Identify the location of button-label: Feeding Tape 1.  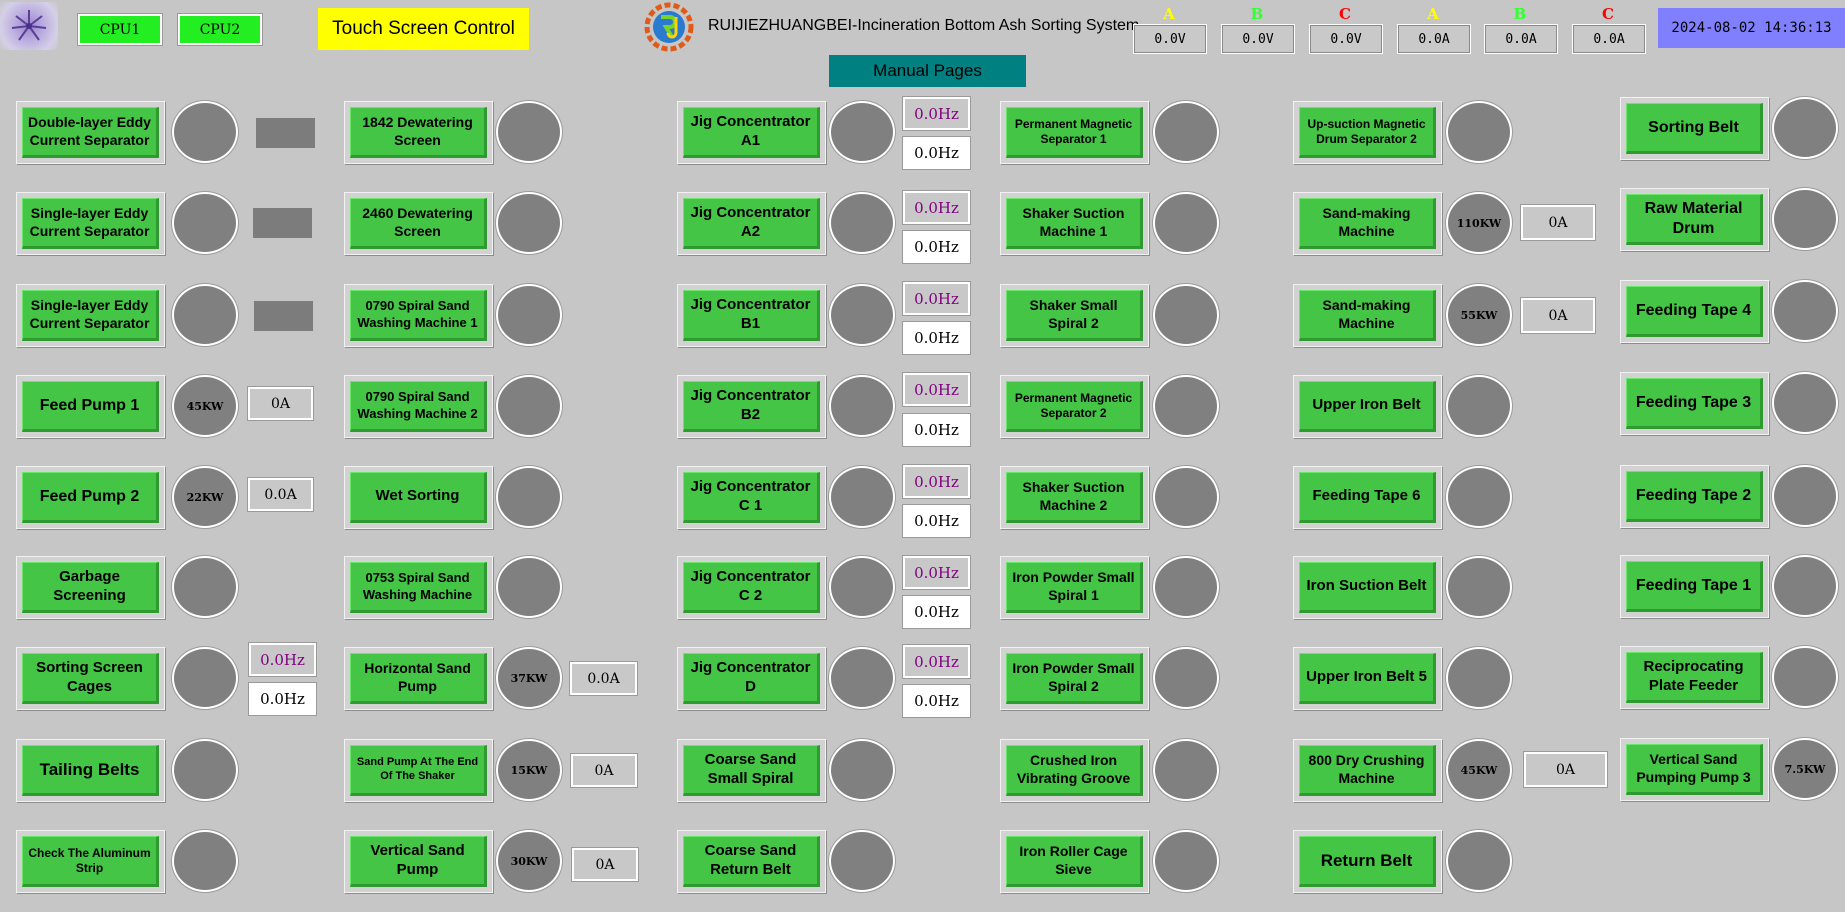
(1694, 586).